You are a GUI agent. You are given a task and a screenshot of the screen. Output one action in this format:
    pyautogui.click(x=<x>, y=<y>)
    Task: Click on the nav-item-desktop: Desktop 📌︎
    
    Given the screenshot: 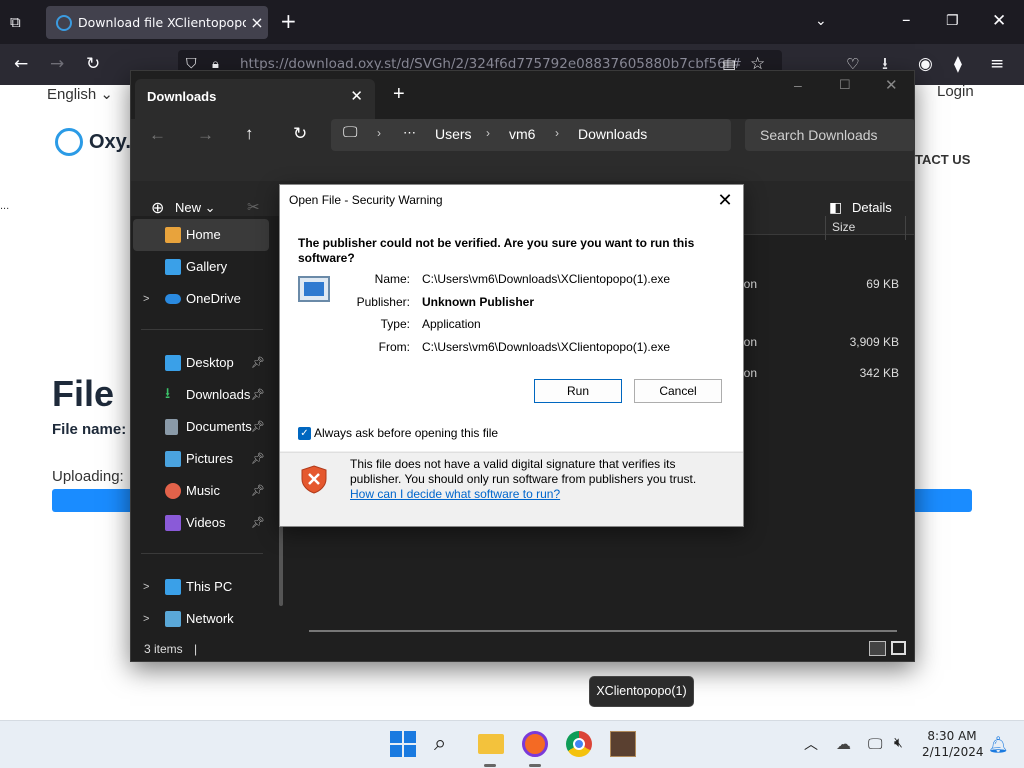 What is the action you would take?
    pyautogui.click(x=201, y=363)
    